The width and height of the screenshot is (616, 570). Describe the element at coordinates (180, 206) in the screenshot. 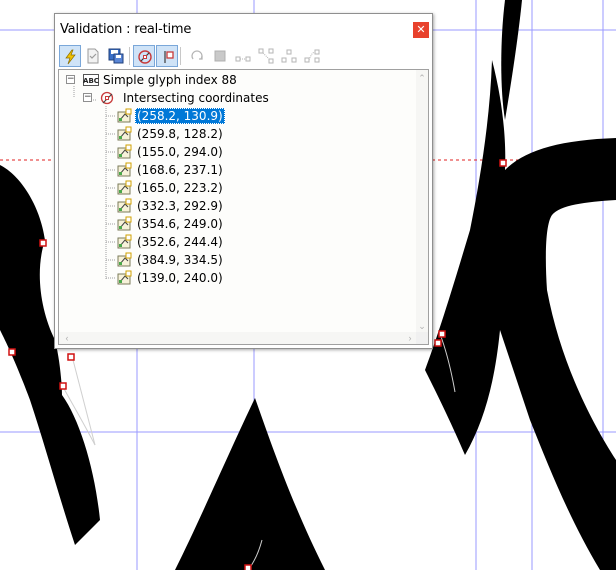

I see `coordinate-label: (332.3, 292.9)` at that location.